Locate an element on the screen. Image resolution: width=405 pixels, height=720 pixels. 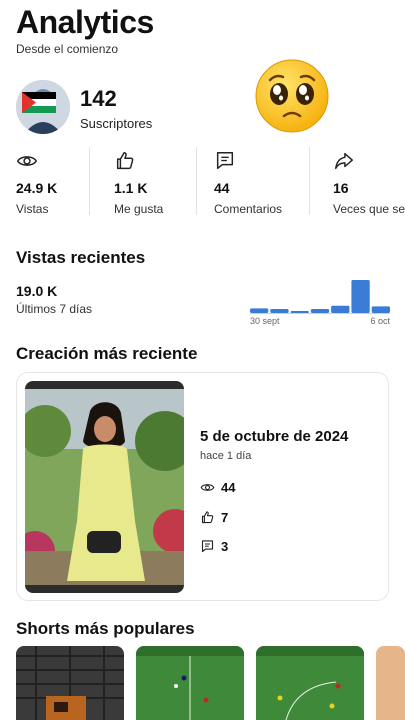
stat-value: 44 is located at coordinates (222, 188).